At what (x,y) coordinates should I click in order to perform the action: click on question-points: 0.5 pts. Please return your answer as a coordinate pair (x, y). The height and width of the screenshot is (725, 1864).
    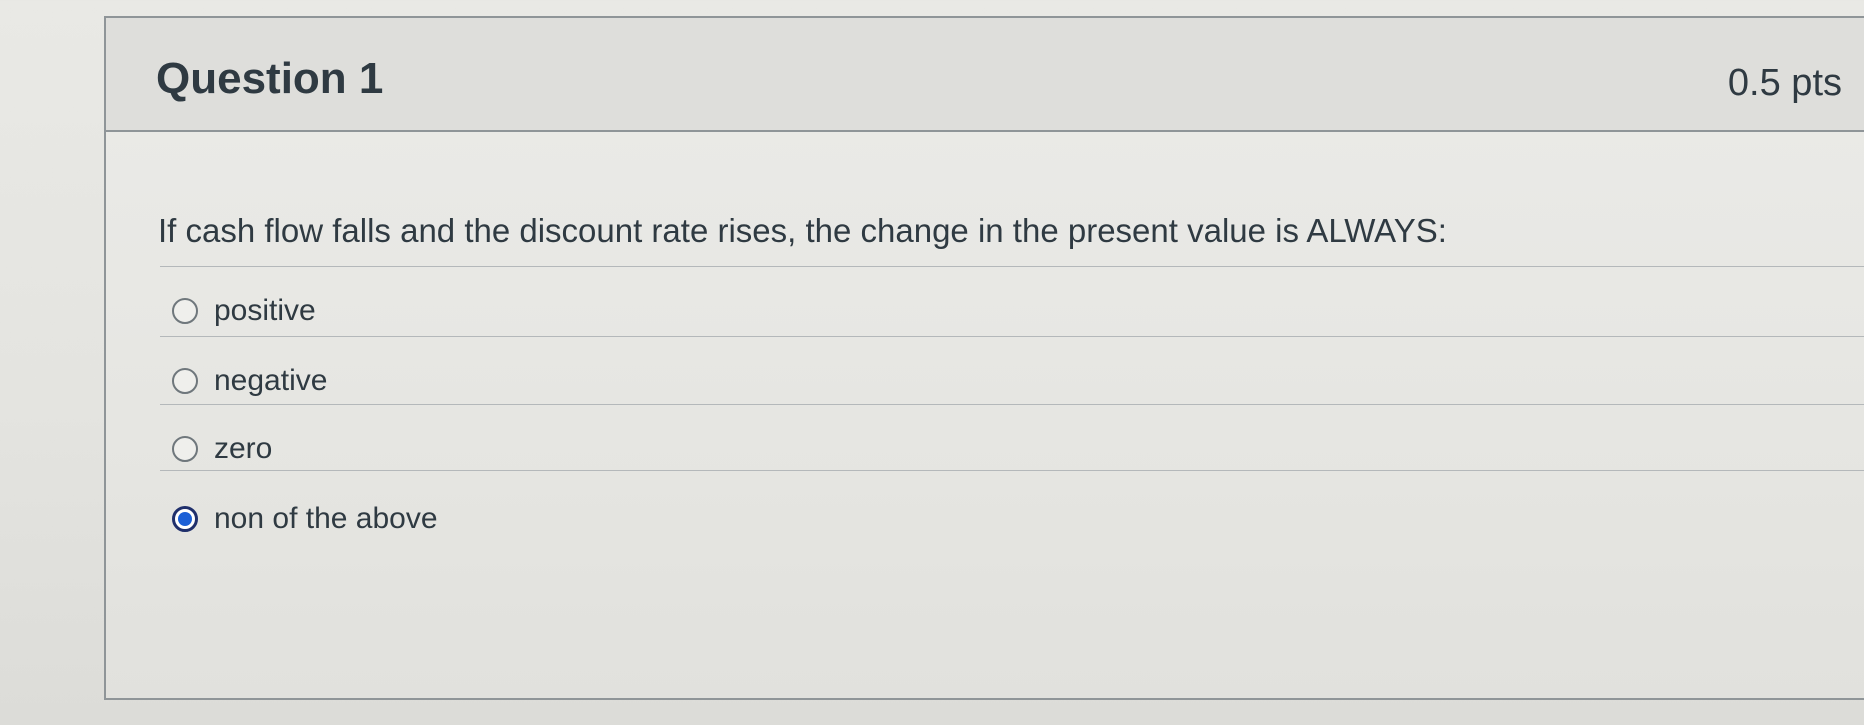
    Looking at the image, I should click on (1784, 83).